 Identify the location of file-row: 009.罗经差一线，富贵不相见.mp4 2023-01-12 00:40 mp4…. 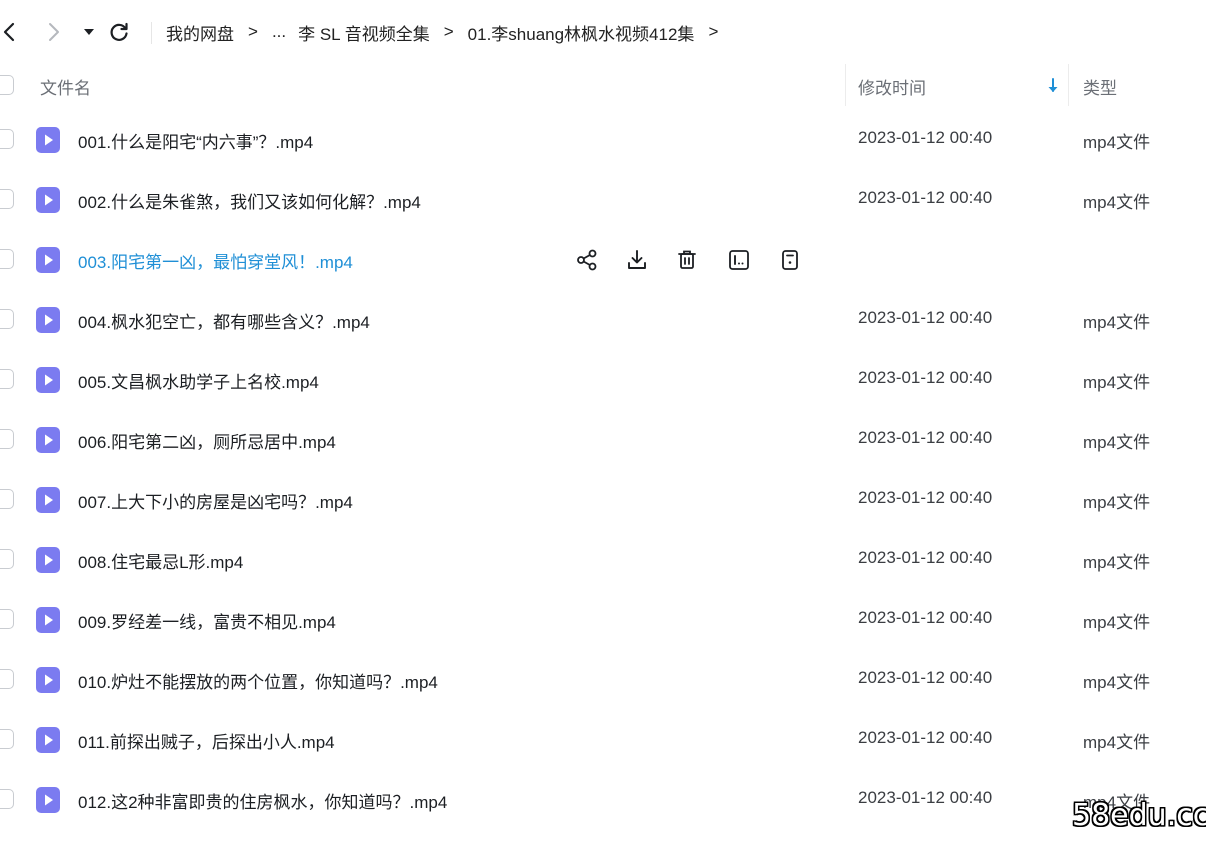
(603, 619).